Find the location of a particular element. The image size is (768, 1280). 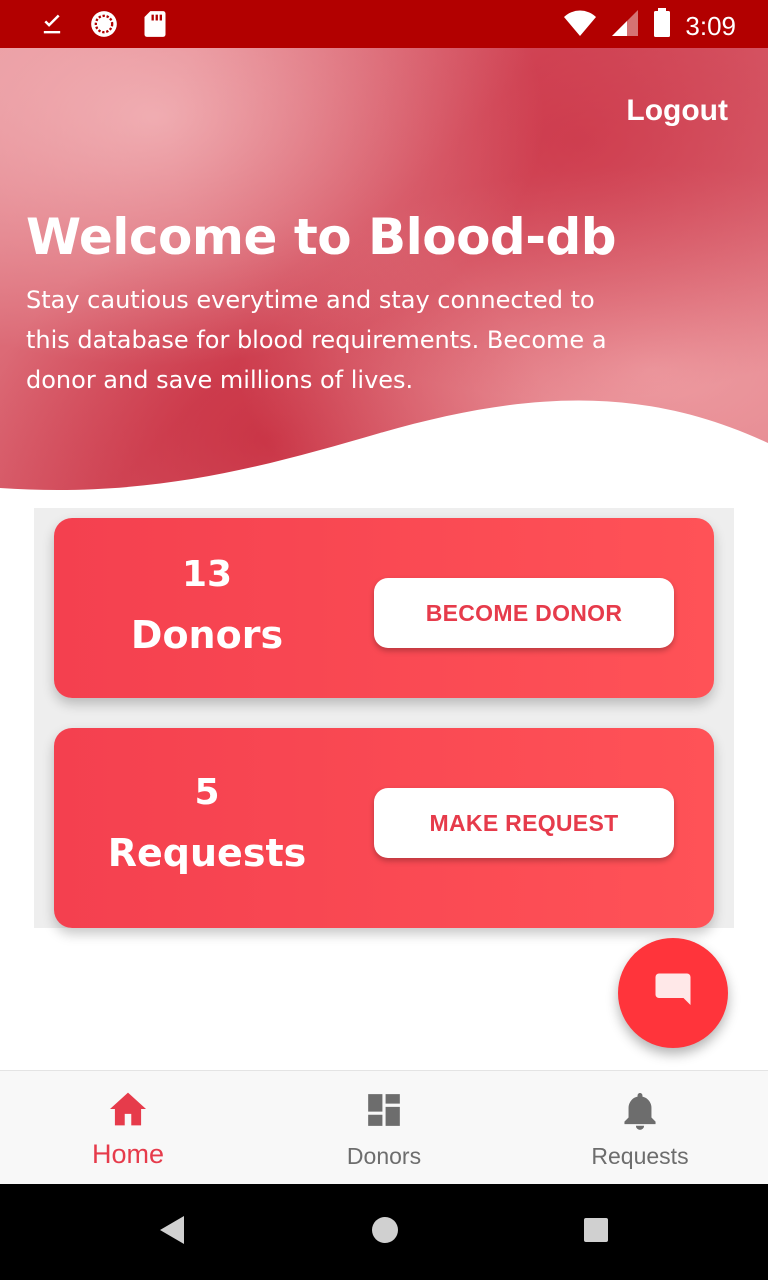

sd-card-icon is located at coordinates (155, 26).